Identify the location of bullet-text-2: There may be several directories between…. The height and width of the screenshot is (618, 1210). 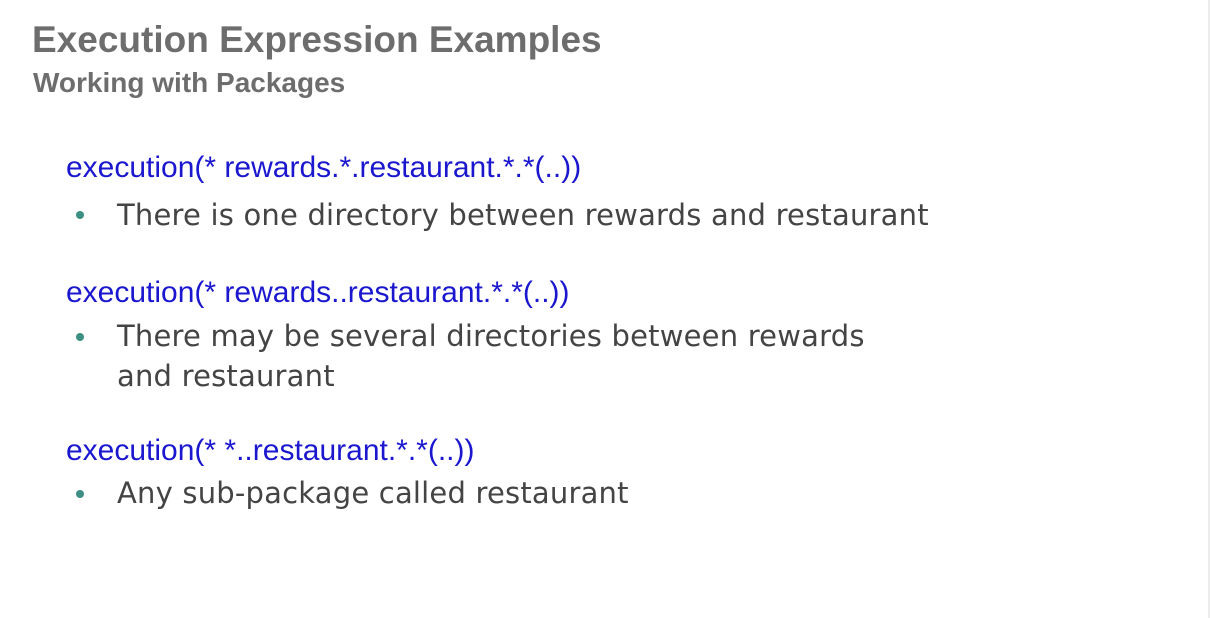
(491, 356).